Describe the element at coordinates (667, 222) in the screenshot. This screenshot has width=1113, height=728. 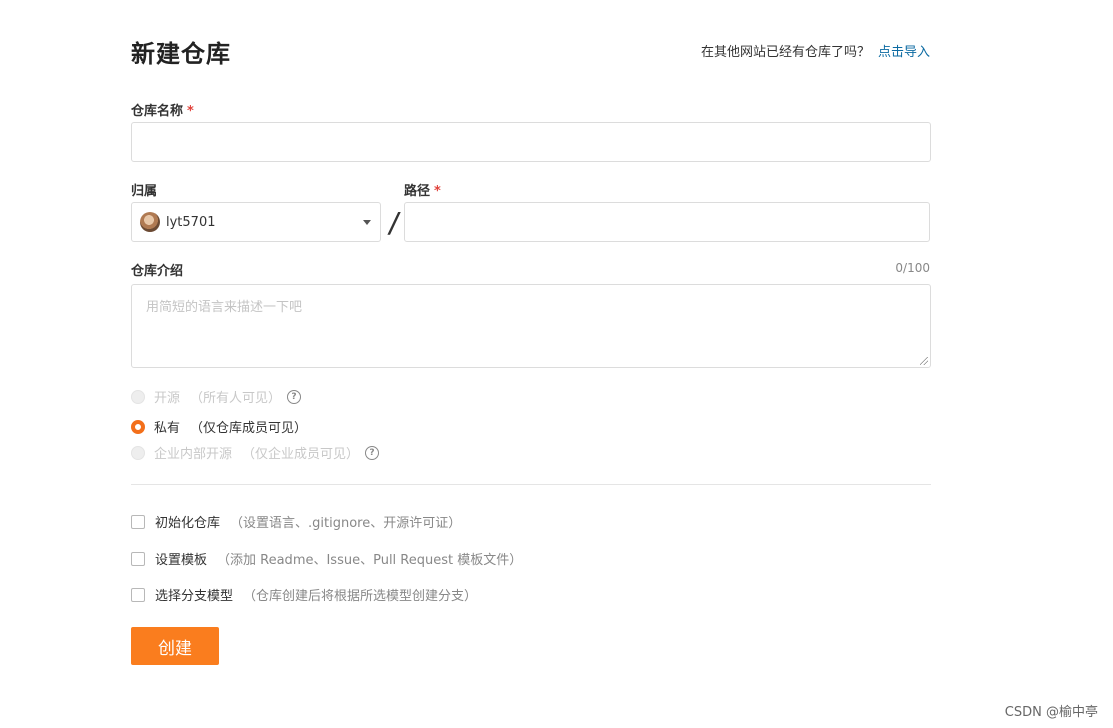
I see `path-input` at that location.